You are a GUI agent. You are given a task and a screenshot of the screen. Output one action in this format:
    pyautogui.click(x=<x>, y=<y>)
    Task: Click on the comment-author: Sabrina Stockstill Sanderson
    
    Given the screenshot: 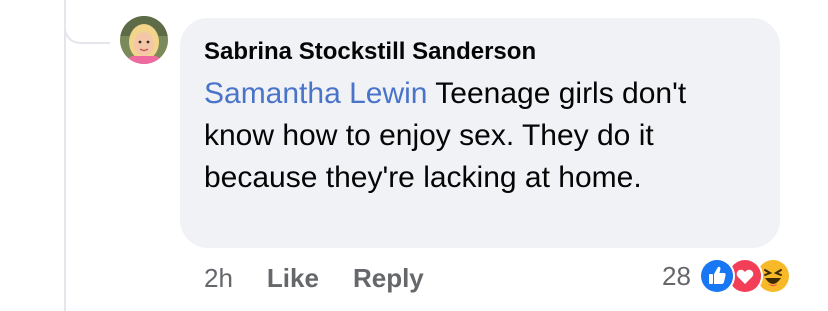 What is the action you would take?
    pyautogui.click(x=480, y=52)
    